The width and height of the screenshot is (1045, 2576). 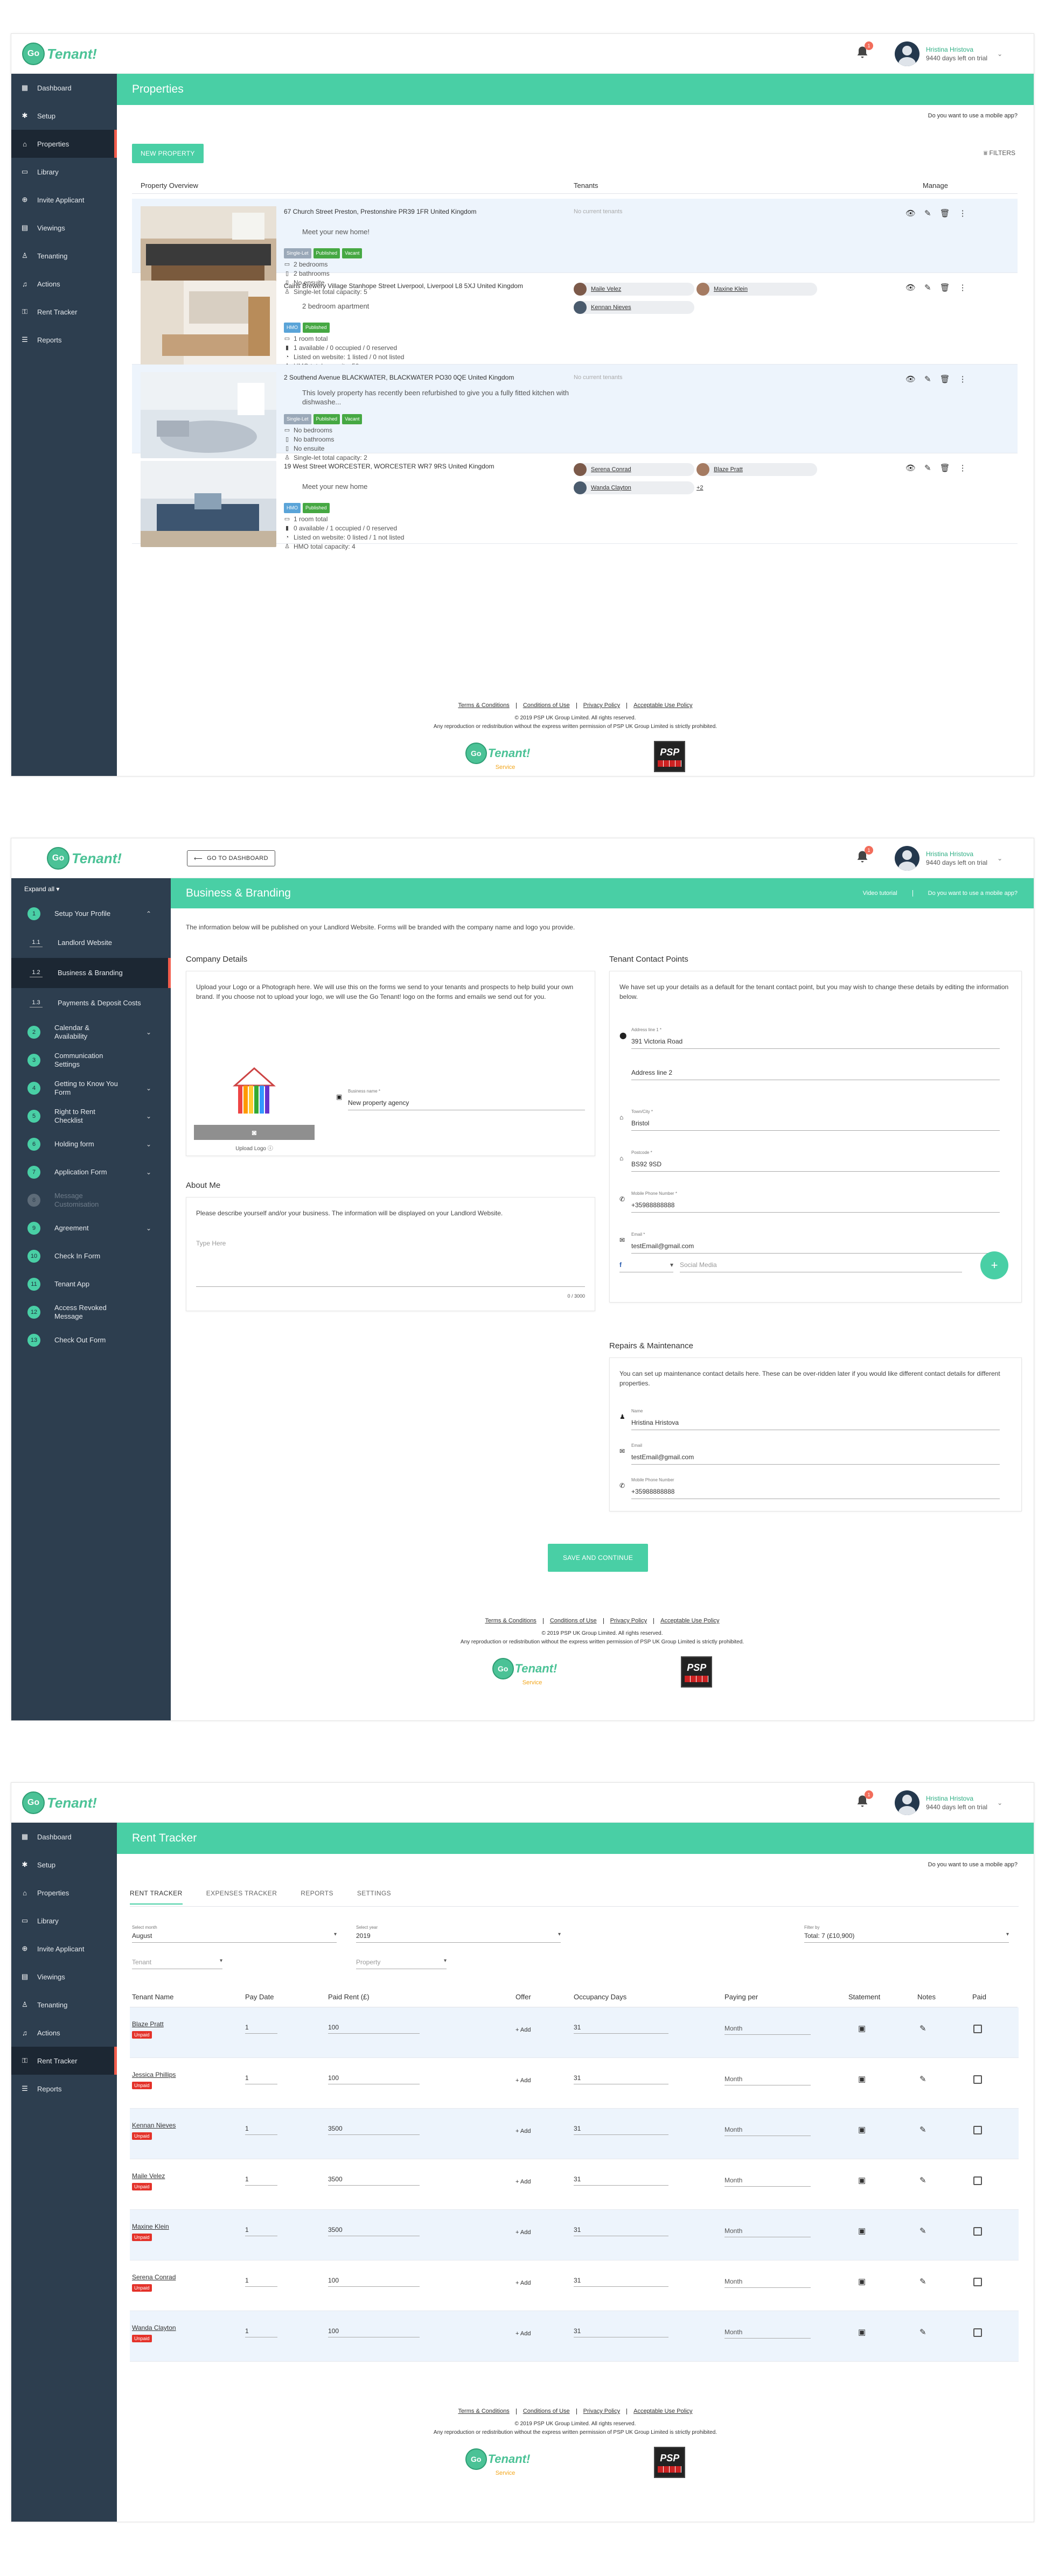 What do you see at coordinates (756, 469) in the screenshot?
I see `tenant-chip: Blaze Pratt` at bounding box center [756, 469].